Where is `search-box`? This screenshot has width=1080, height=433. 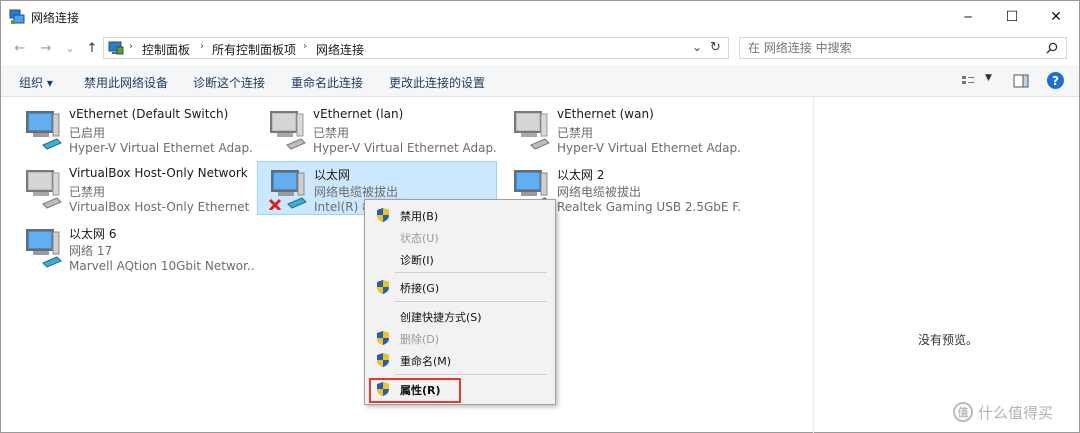
search-box is located at coordinates (903, 48).